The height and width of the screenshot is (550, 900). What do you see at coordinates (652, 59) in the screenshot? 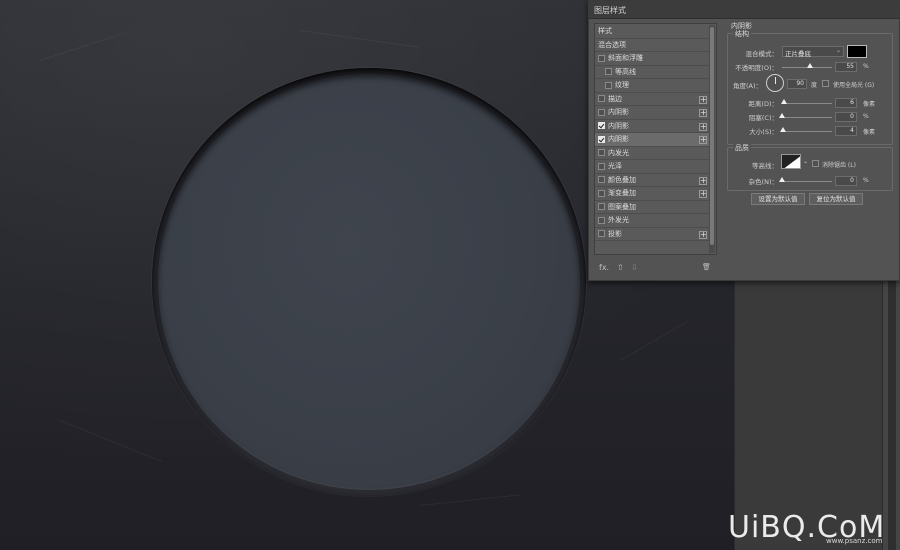
I see `style-list-item: 斜面和浮雕` at bounding box center [652, 59].